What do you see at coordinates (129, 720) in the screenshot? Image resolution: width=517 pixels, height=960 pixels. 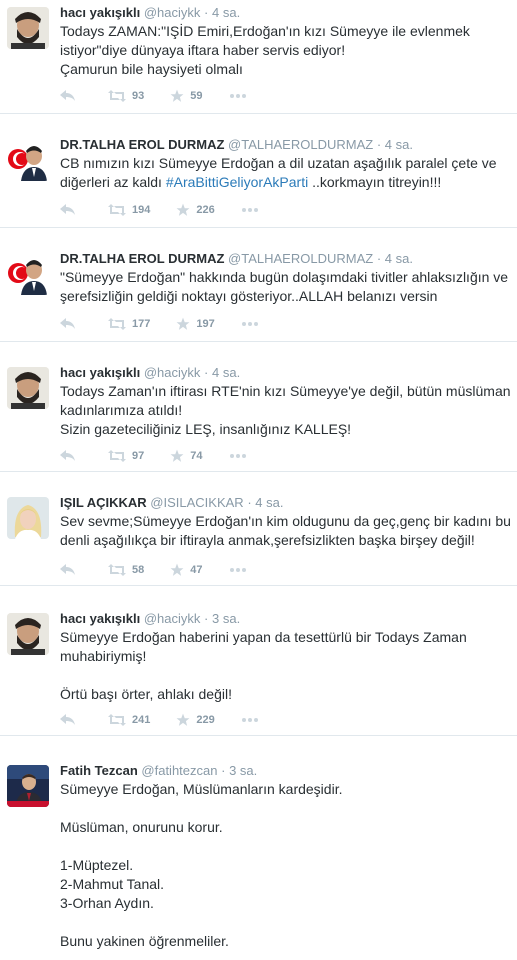 I see `retweet-button: 241` at bounding box center [129, 720].